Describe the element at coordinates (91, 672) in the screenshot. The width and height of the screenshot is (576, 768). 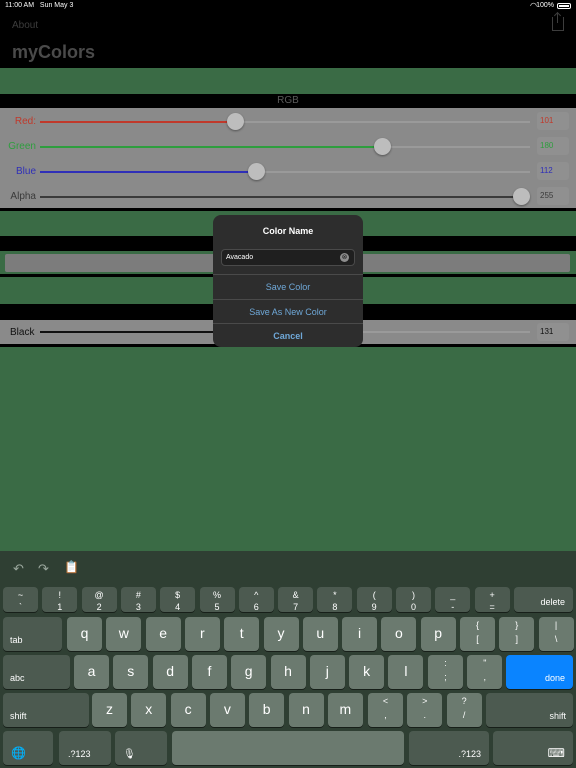
I see `key-a: a` at that location.